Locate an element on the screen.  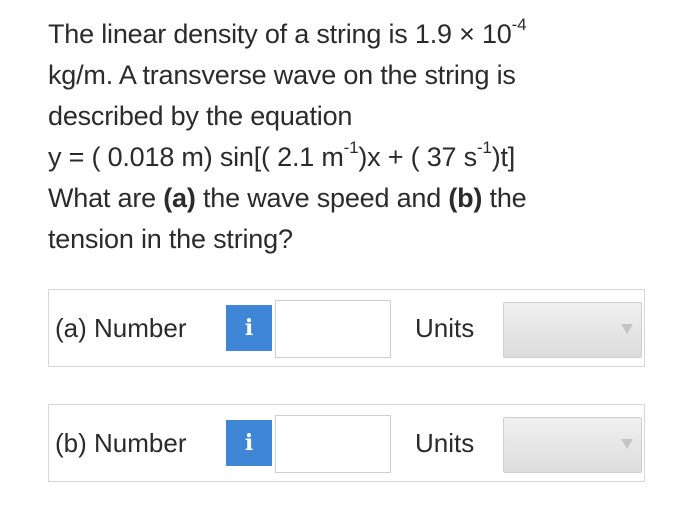
units-select-b is located at coordinates (572, 445).